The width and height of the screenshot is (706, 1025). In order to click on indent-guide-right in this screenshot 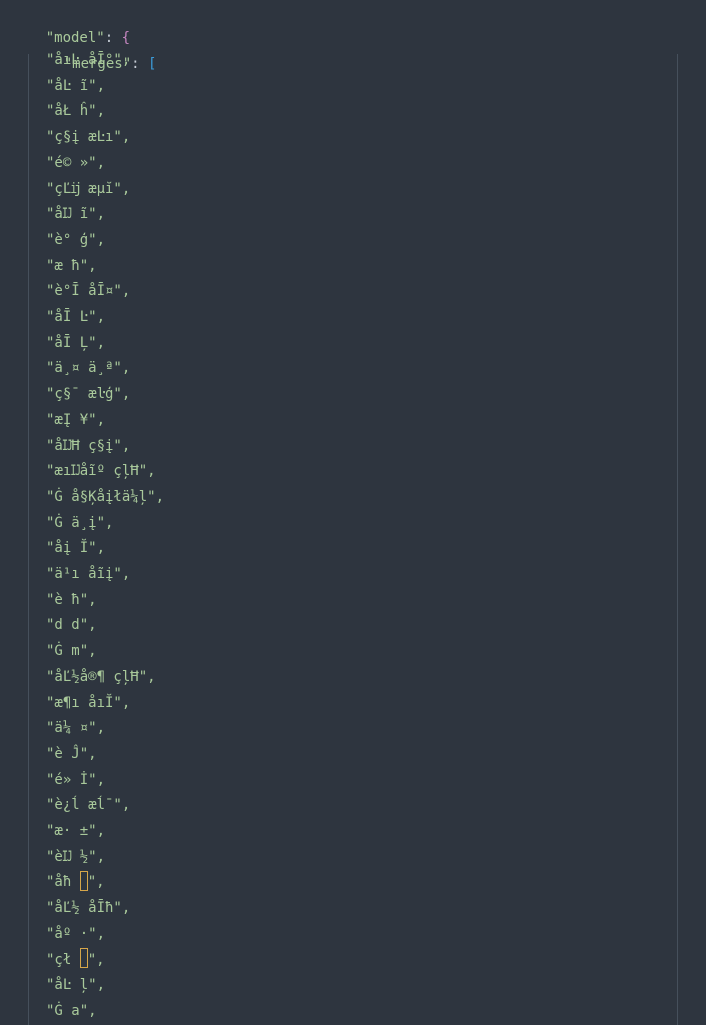, I will do `click(677, 539)`.